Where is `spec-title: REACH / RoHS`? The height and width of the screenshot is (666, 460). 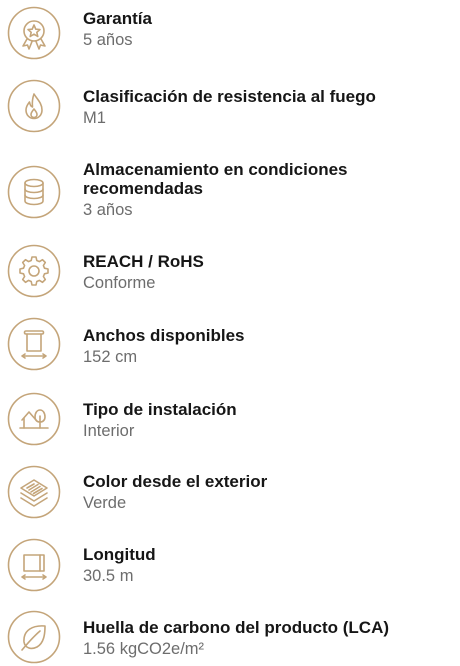
spec-title: REACH / RoHS is located at coordinates (143, 261).